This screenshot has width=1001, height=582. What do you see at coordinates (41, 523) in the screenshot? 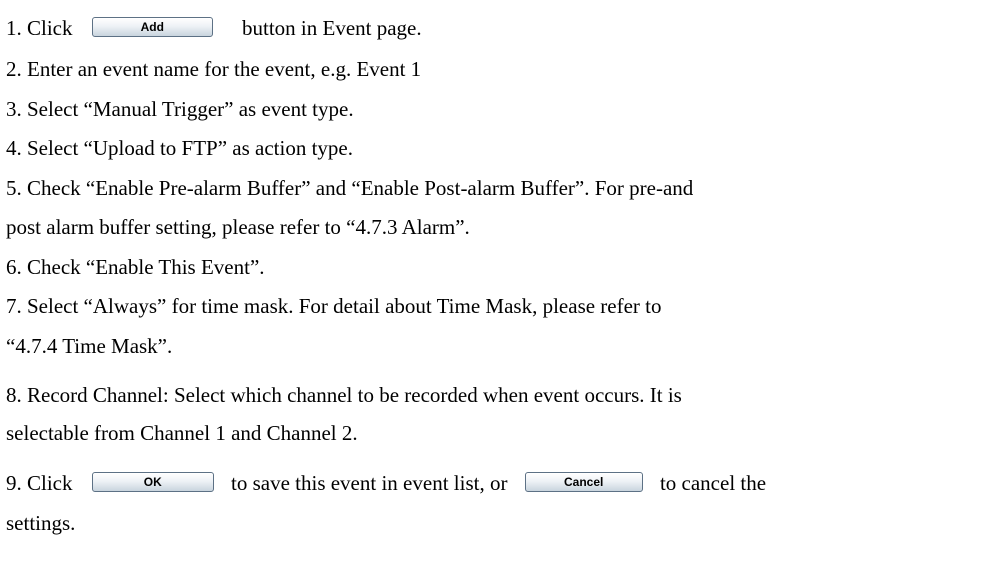
I see `step-9-line-2: settings.` at bounding box center [41, 523].